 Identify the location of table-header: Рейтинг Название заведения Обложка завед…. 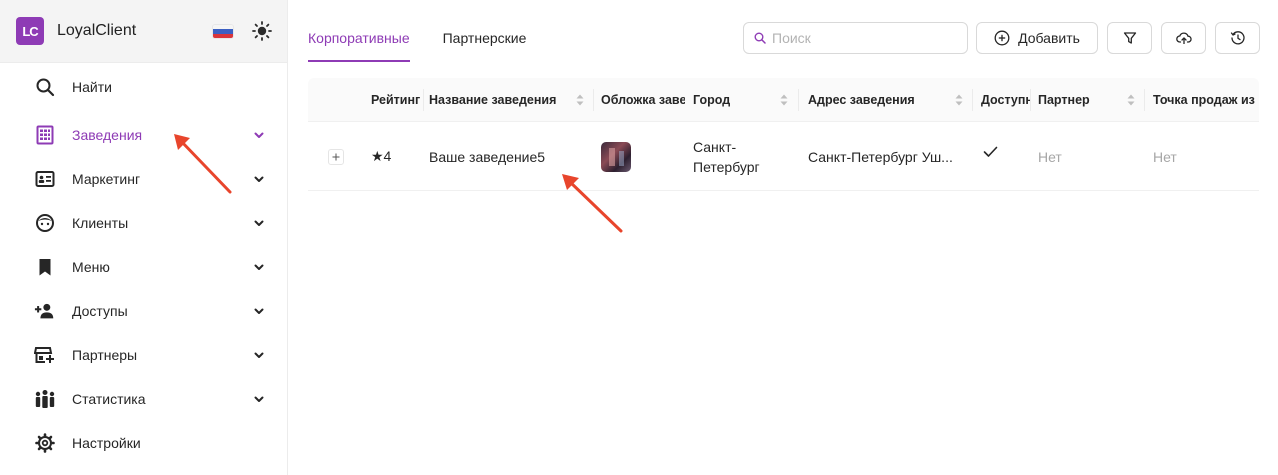
(783, 100).